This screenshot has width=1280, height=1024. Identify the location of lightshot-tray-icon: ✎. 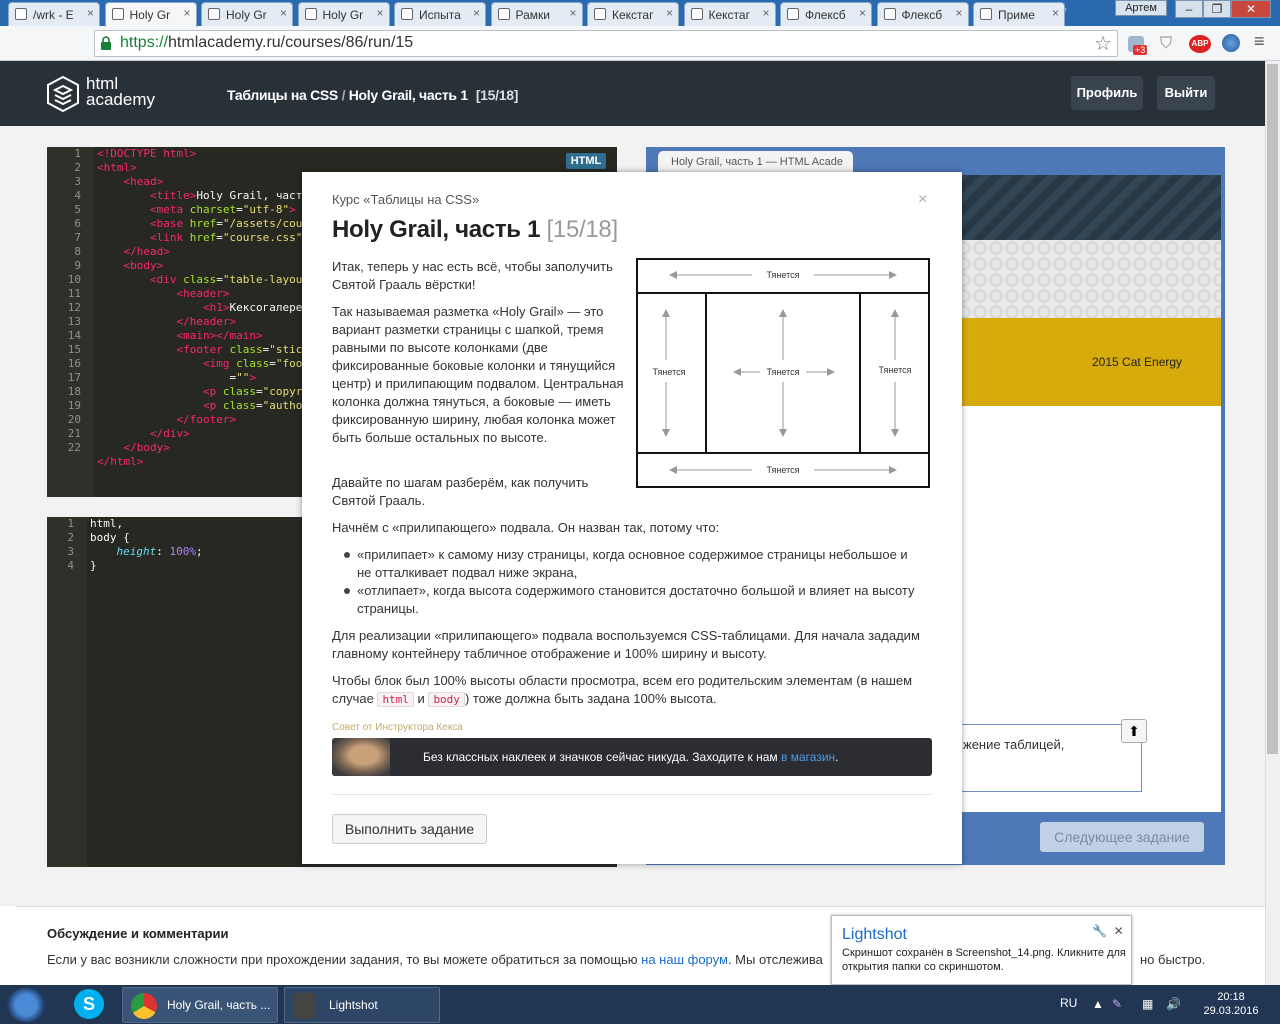
(1117, 1004).